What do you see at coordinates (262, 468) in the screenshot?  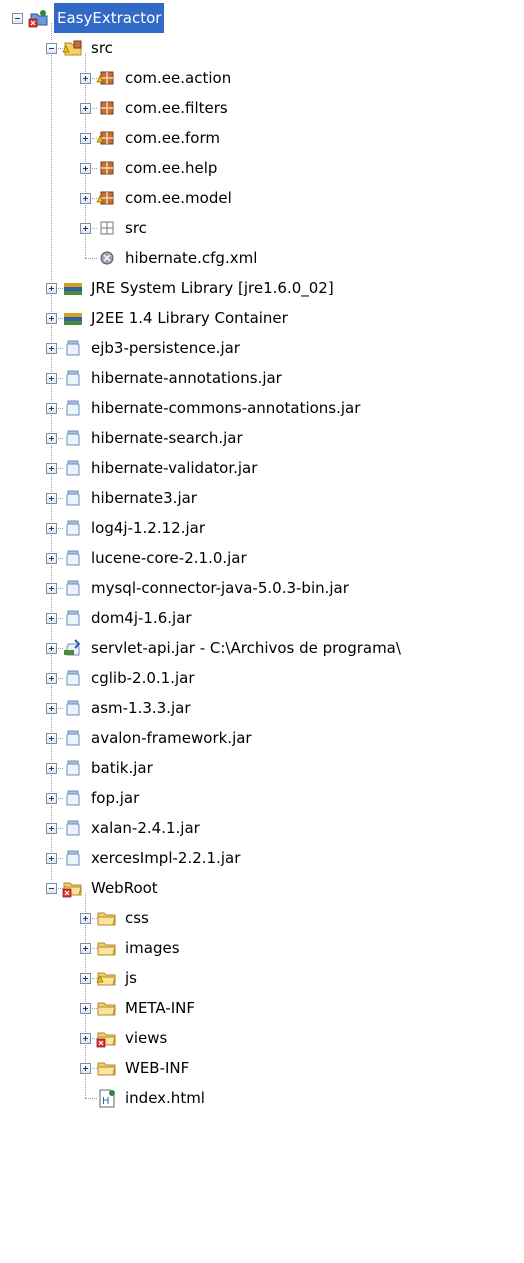 I see `tree-node: hibernate-validator.jar` at bounding box center [262, 468].